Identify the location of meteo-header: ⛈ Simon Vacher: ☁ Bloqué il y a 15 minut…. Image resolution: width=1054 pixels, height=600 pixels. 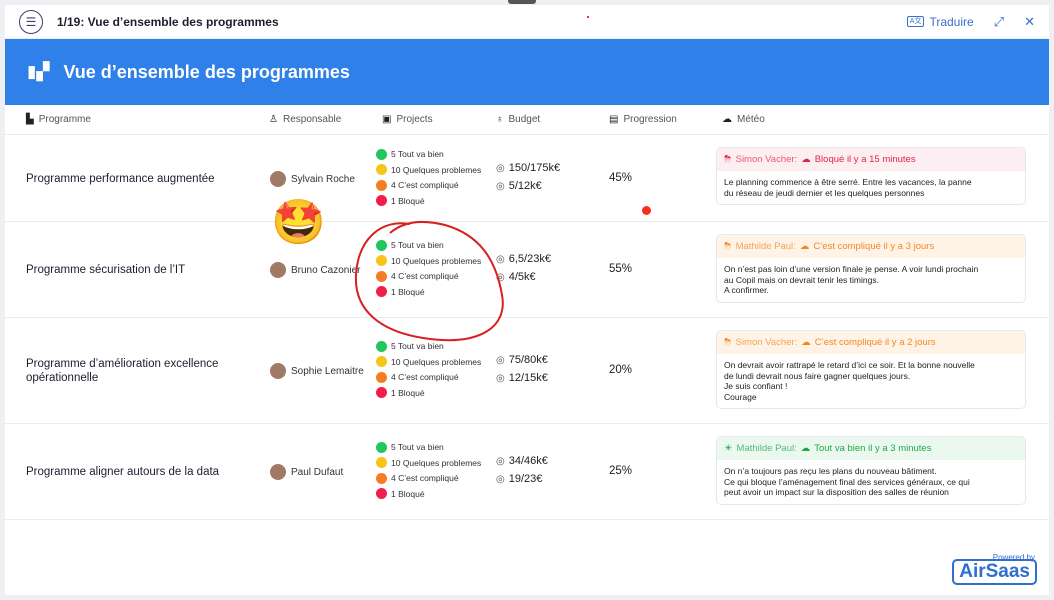
(871, 159).